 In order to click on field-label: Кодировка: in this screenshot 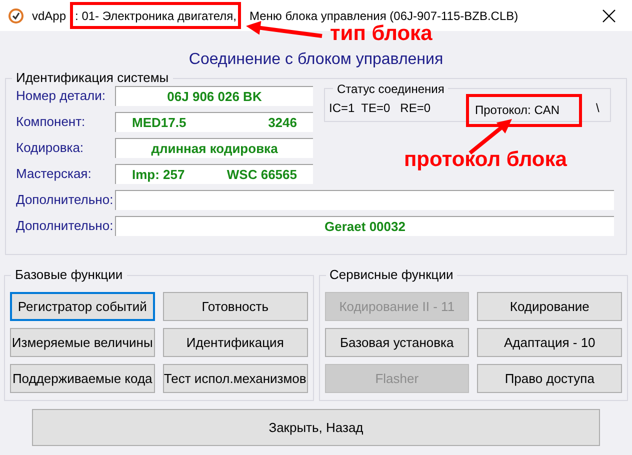, I will do `click(50, 148)`.